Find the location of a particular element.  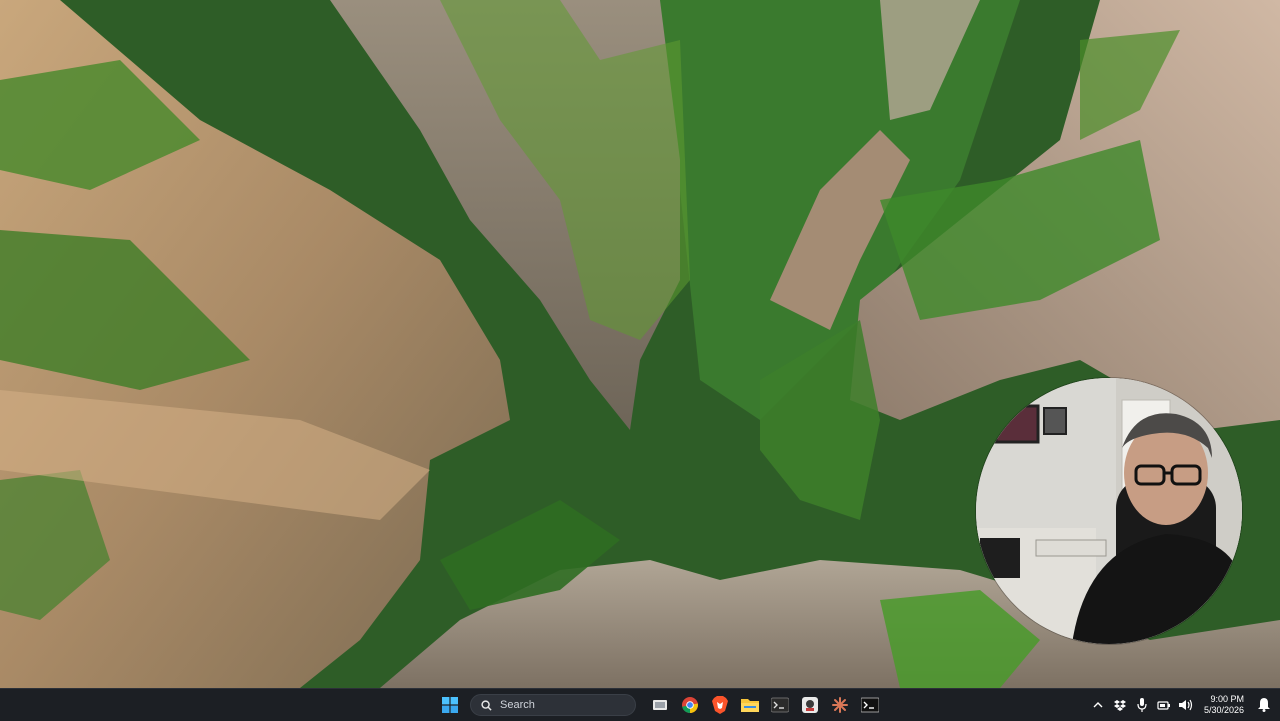

taskbar: Search 9:00 PM 5/30/2026 is located at coordinates (640, 704).